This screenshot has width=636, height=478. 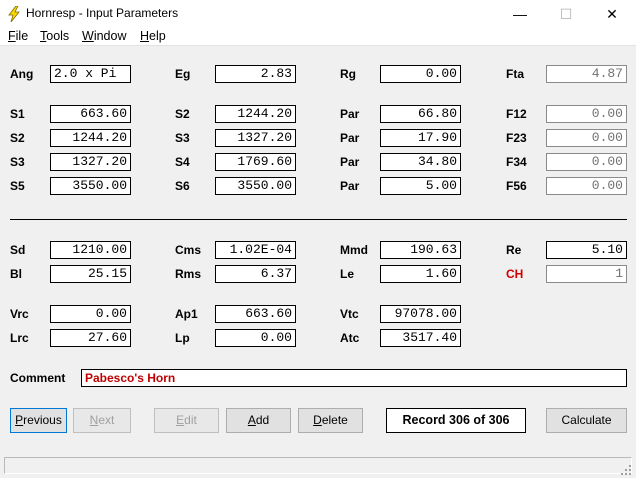 What do you see at coordinates (350, 162) in the screenshot?
I see `label-par-3: Par` at bounding box center [350, 162].